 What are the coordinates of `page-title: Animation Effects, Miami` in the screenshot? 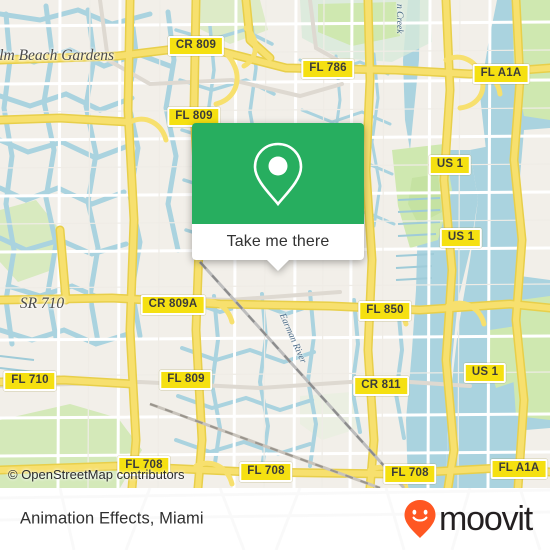 It's located at (112, 518).